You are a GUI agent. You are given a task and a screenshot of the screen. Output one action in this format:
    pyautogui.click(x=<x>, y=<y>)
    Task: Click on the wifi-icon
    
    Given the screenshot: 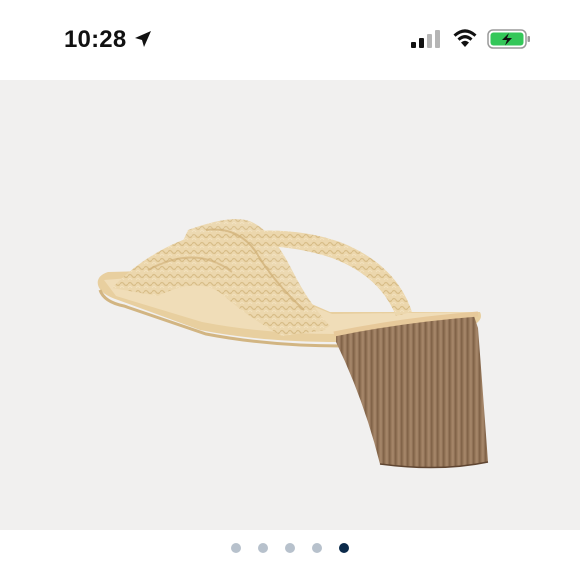 What is the action you would take?
    pyautogui.click(x=465, y=38)
    